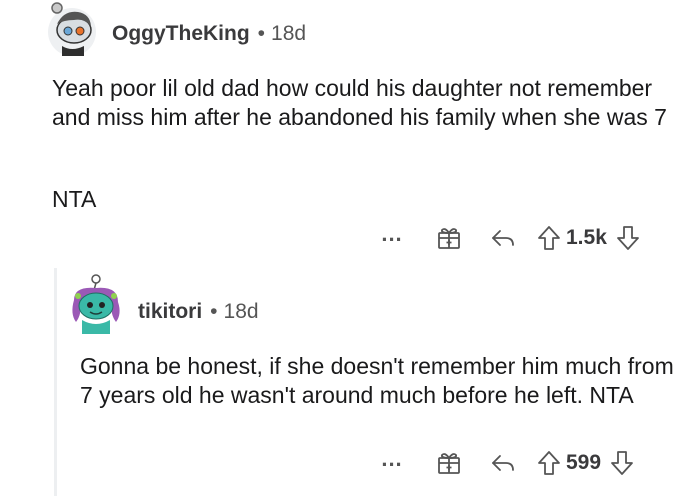 This screenshot has height=496, width=700. I want to click on comment-header: OggyTheKing • 18d, so click(209, 34).